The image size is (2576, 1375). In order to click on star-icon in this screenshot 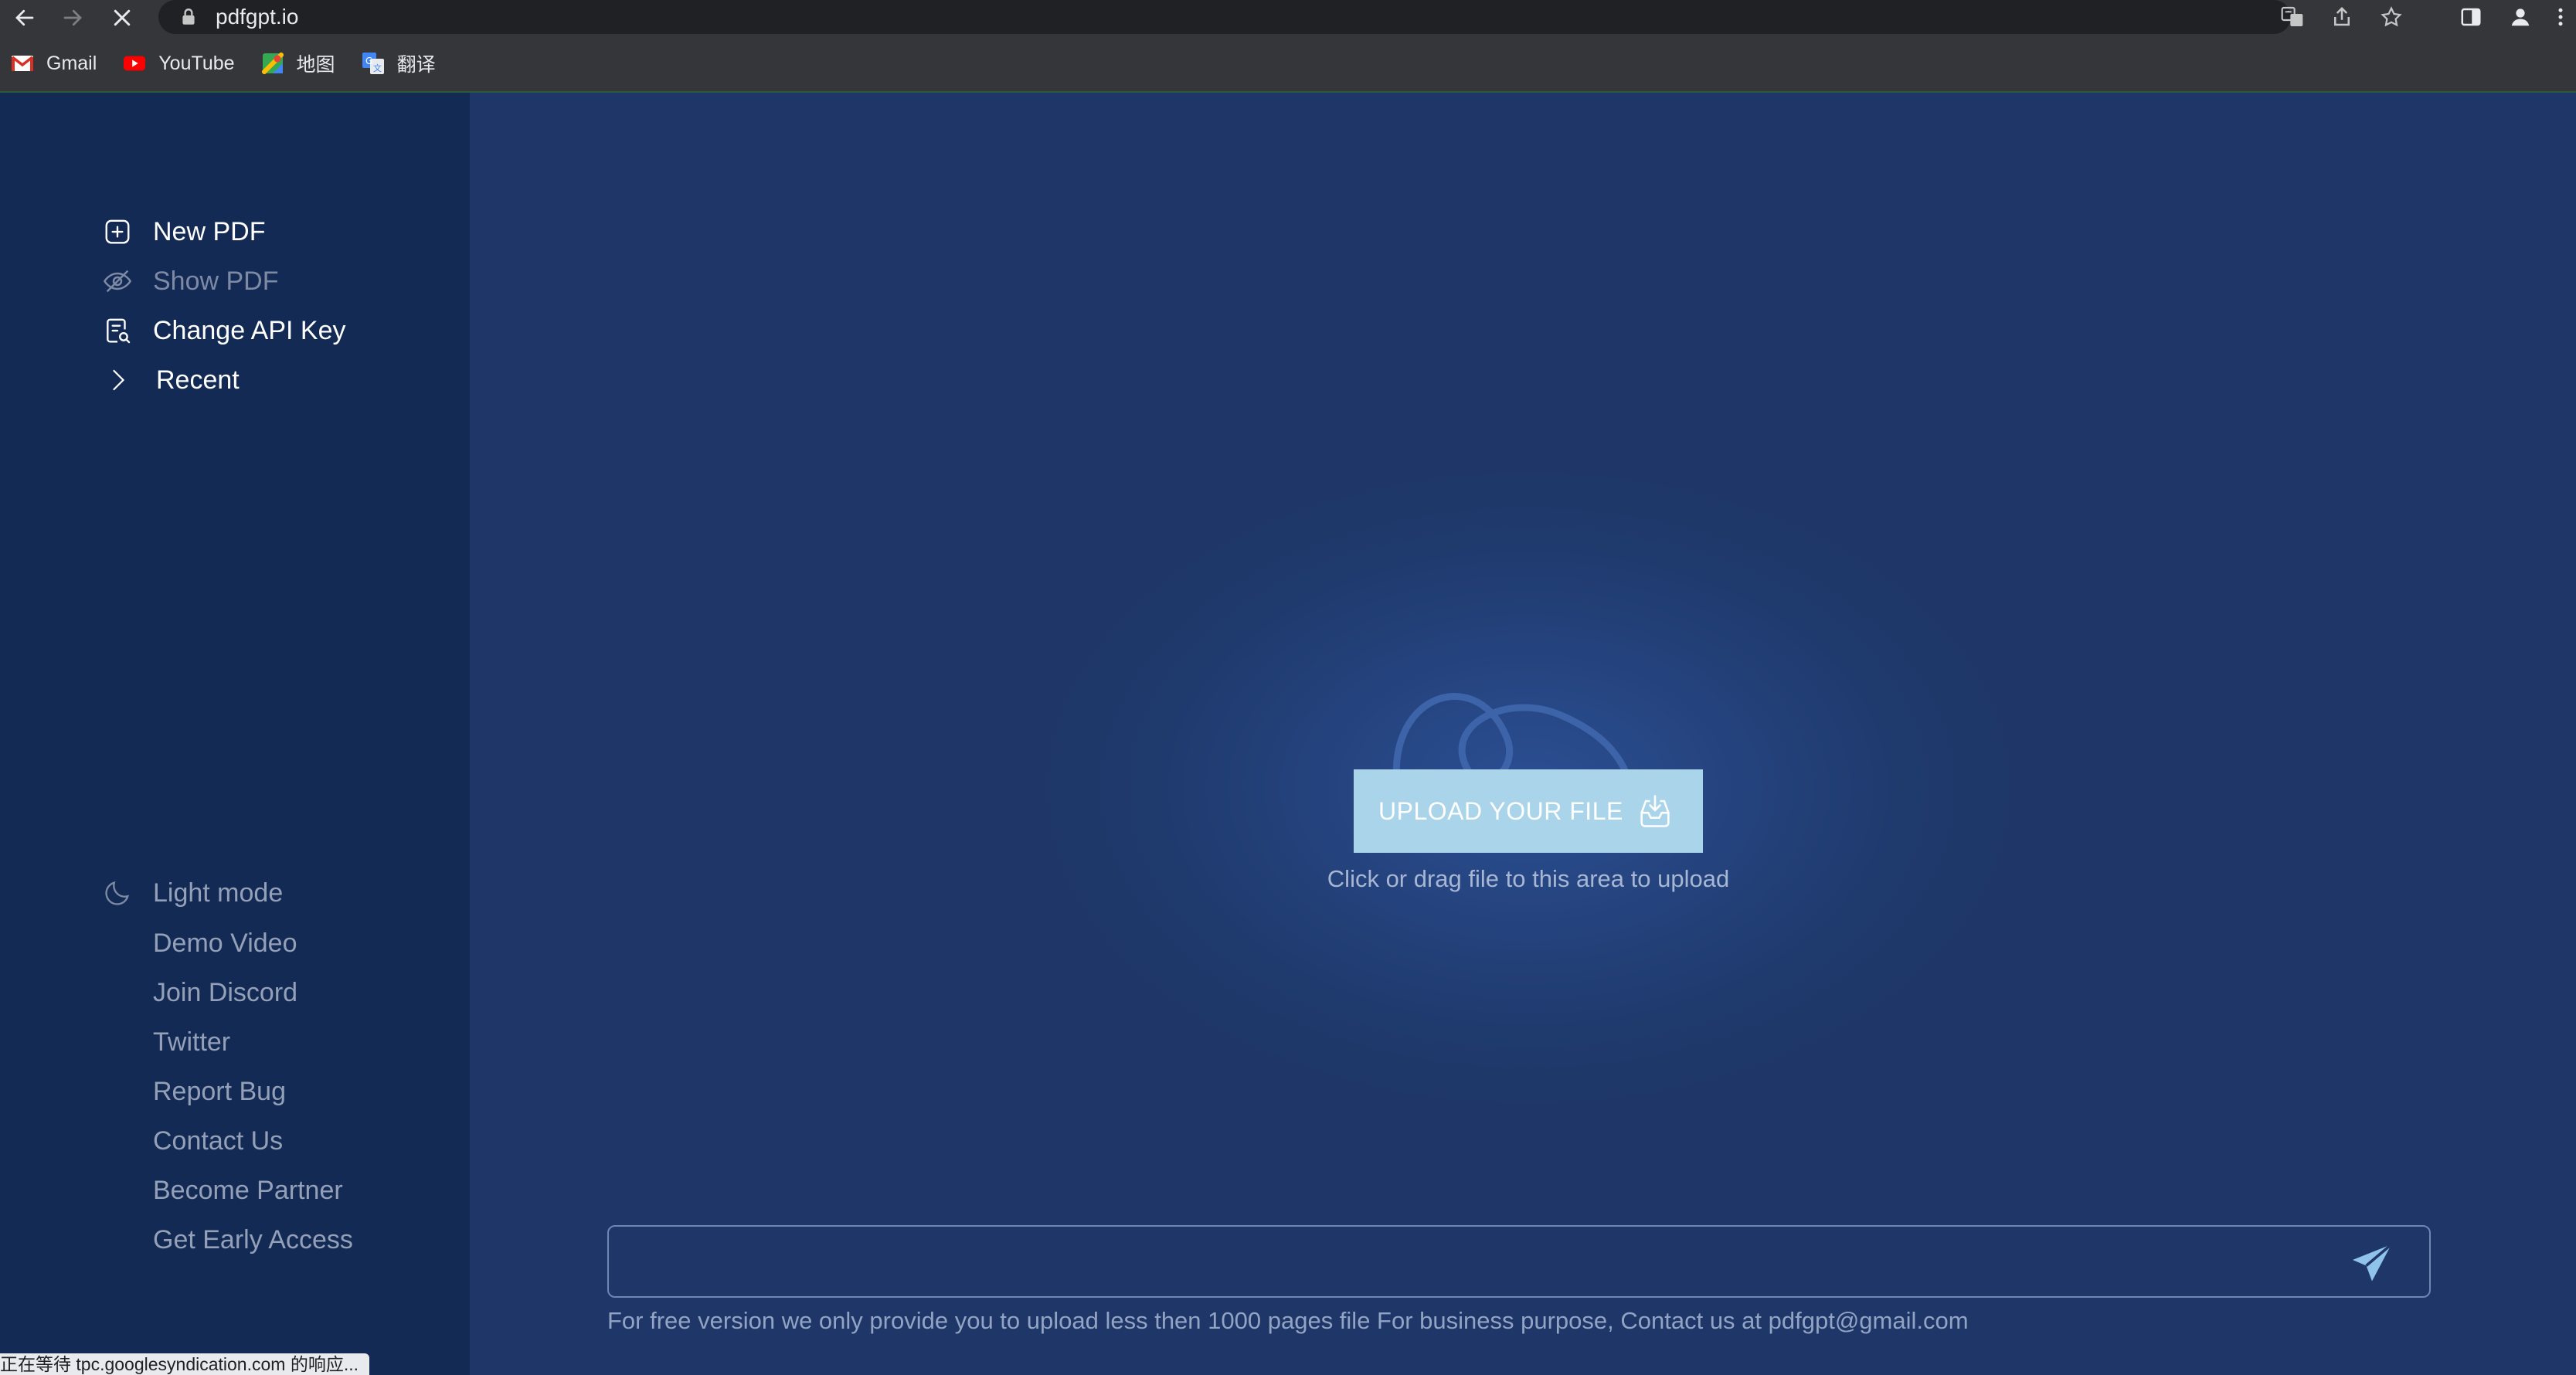, I will do `click(2391, 16)`.